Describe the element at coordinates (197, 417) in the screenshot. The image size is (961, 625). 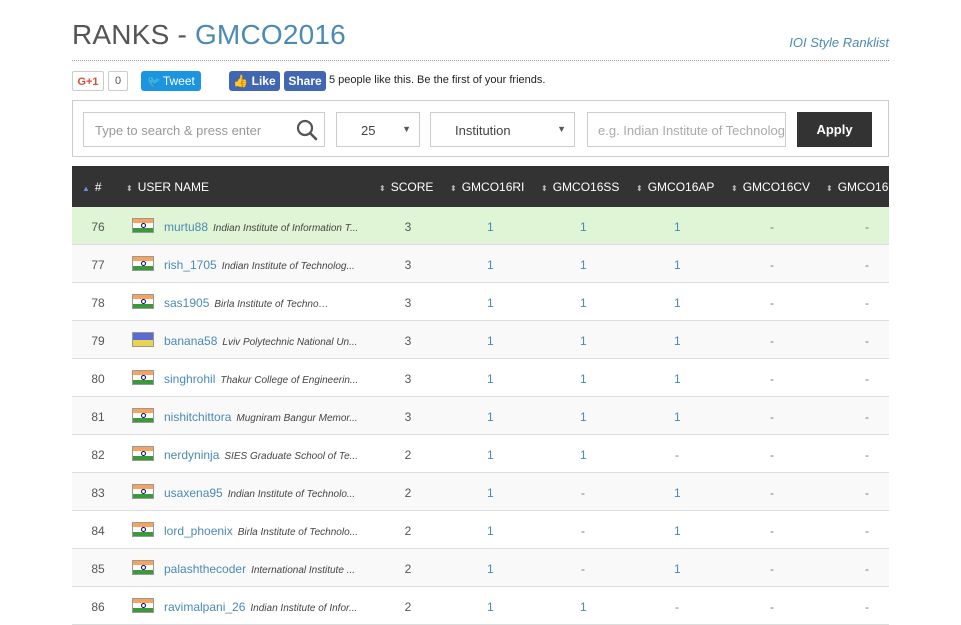
I see `username: nishitchittora` at that location.